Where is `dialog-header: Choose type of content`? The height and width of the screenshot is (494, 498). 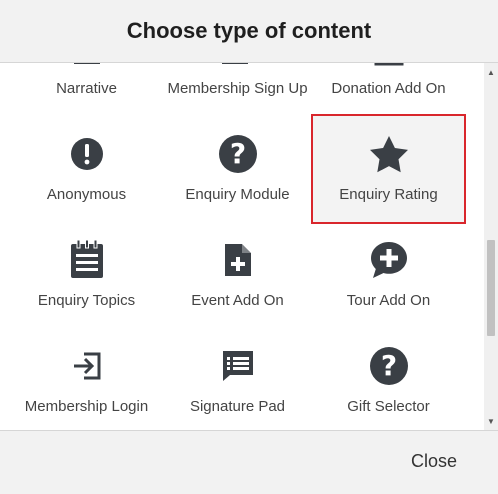 dialog-header: Choose type of content is located at coordinates (249, 31).